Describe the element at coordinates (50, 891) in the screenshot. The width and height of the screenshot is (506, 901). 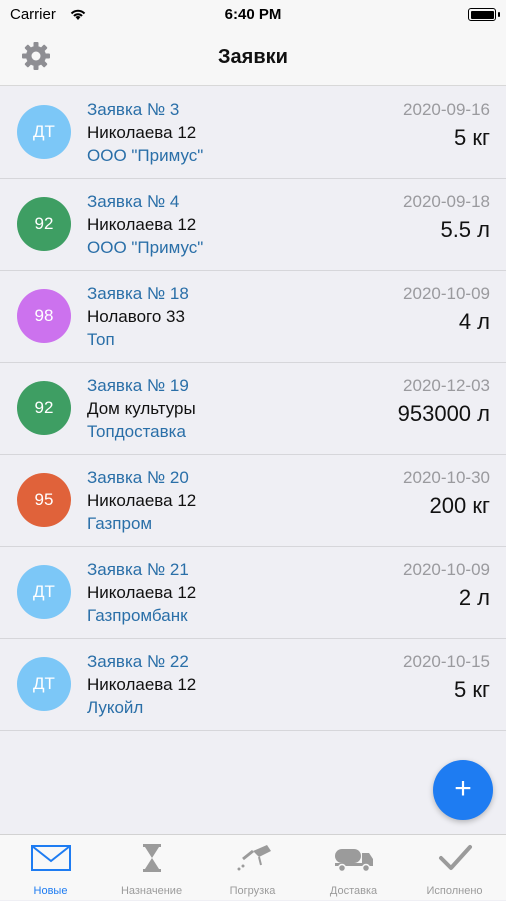
I see `tab-label: Новые` at that location.